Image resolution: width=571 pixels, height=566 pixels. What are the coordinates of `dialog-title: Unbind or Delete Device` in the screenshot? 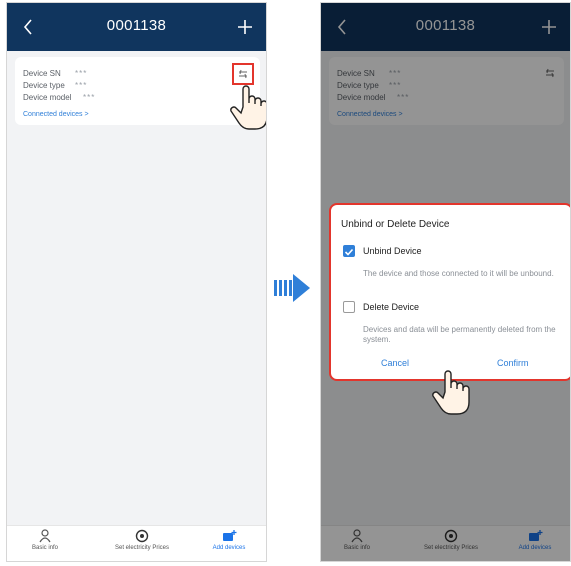 It's located at (395, 224).